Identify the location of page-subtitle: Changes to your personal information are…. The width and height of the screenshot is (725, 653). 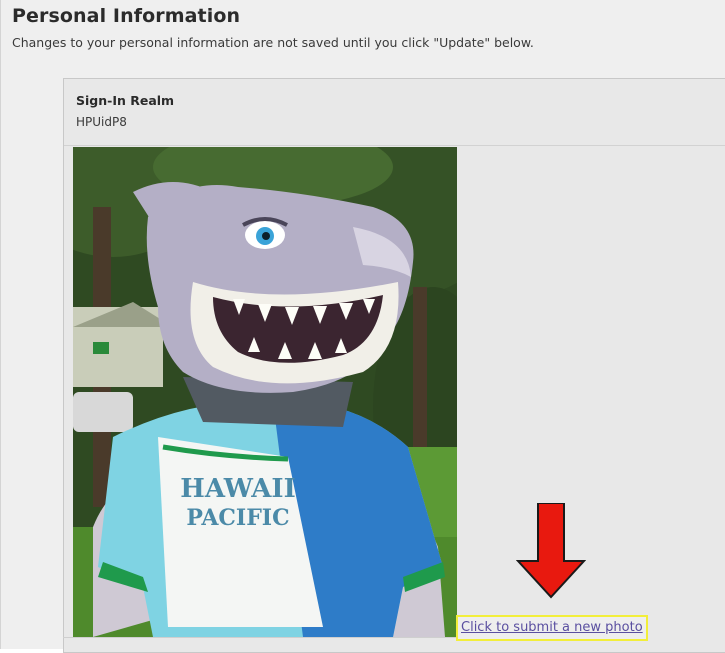
(273, 42).